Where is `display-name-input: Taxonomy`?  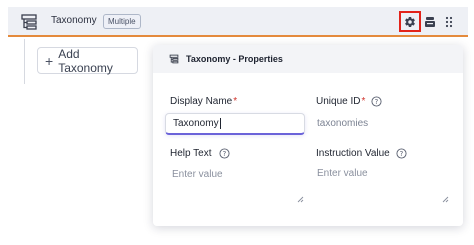 display-name-input: Taxonomy is located at coordinates (235, 124).